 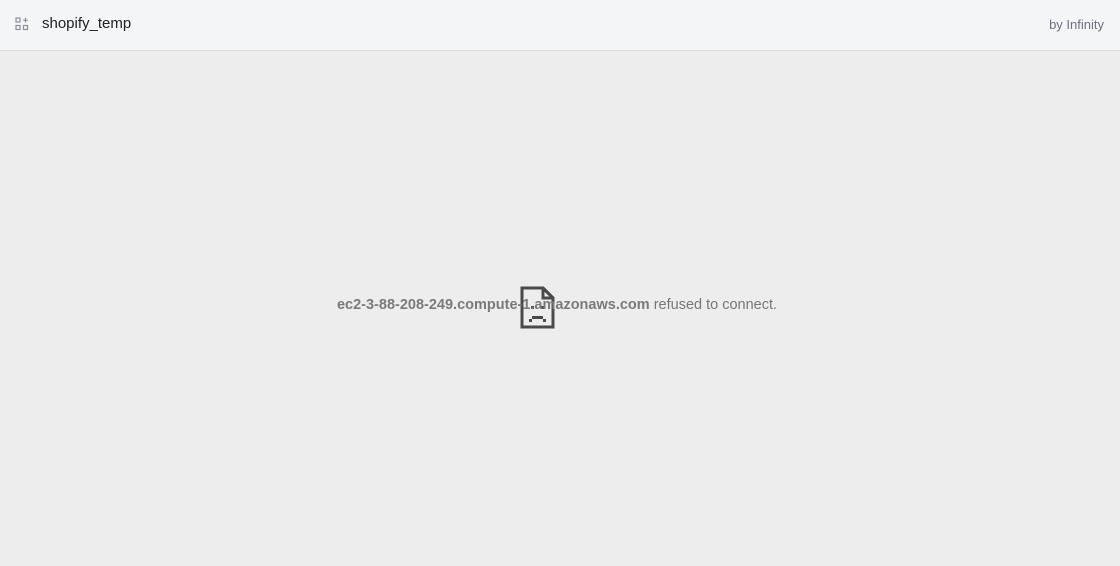 What do you see at coordinates (22, 24) in the screenshot?
I see `apps-grid-icon` at bounding box center [22, 24].